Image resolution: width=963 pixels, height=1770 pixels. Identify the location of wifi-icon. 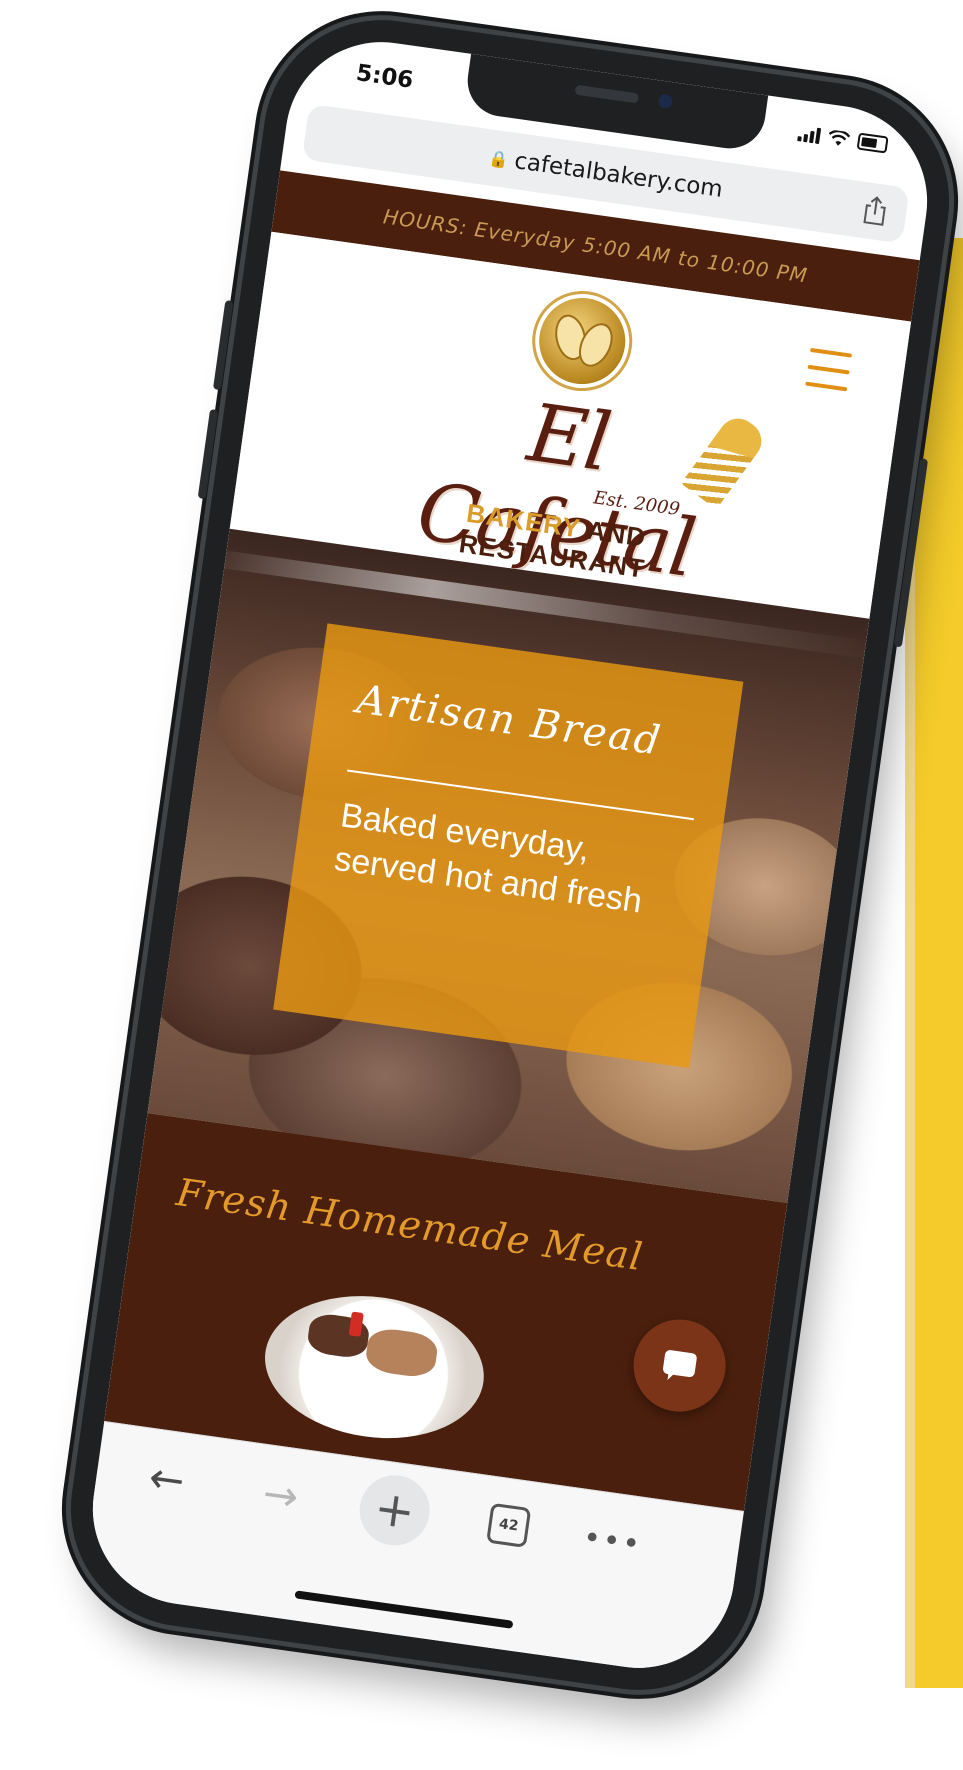
(839, 137).